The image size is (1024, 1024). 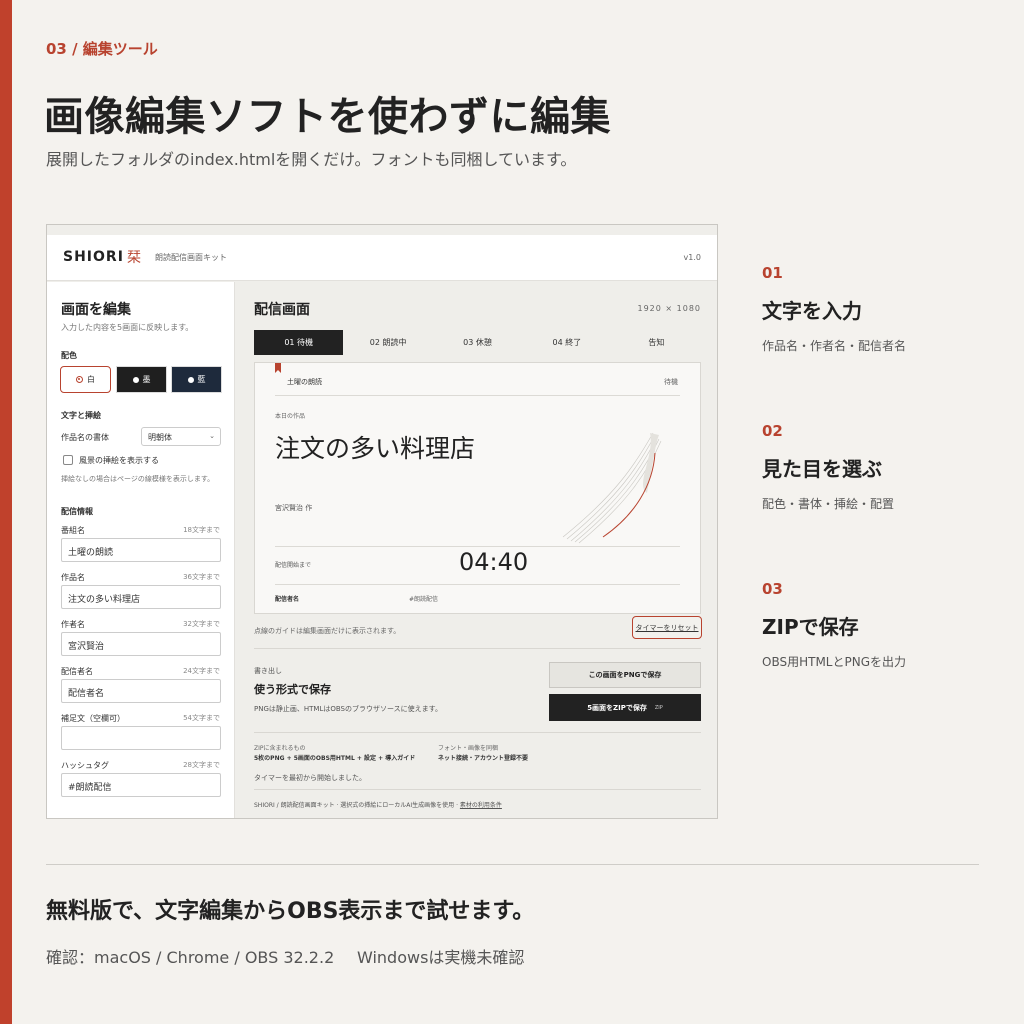 What do you see at coordinates (280, 748) in the screenshot?
I see `zip-includes-label: ZIPに含まれるもの` at bounding box center [280, 748].